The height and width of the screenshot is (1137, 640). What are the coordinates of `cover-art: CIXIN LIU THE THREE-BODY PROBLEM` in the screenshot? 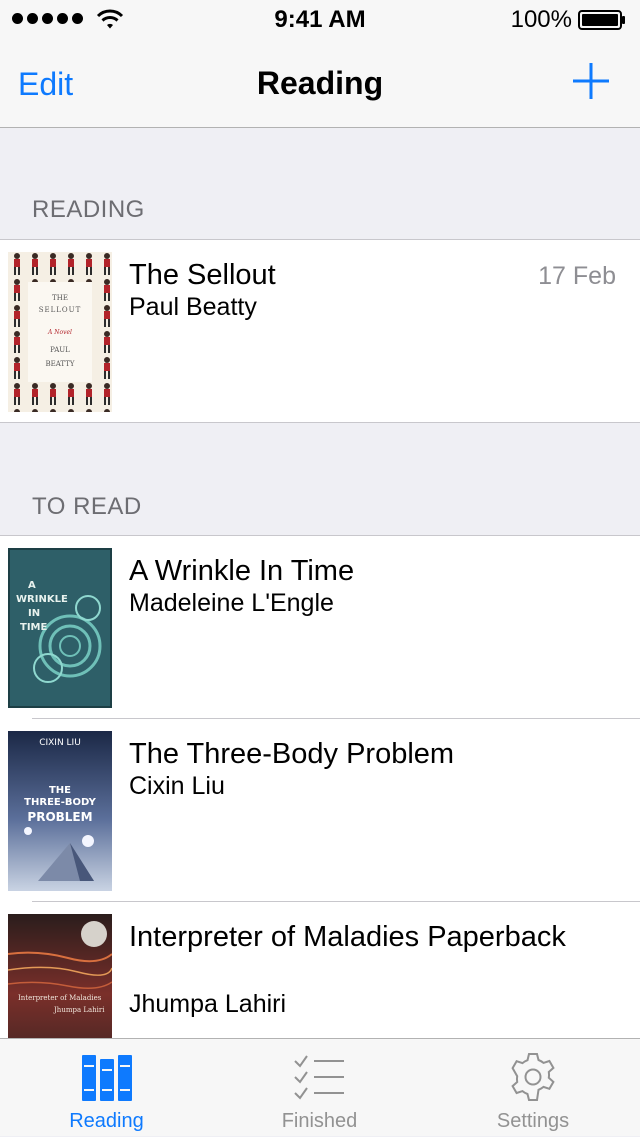 It's located at (60, 811).